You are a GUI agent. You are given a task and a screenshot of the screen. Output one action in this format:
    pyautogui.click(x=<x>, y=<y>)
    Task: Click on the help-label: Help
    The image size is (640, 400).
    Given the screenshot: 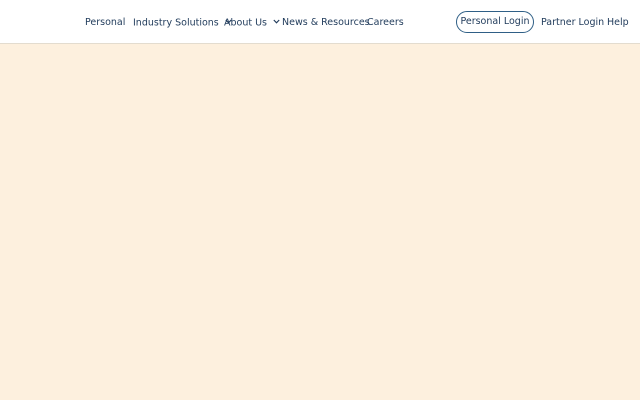 What is the action you would take?
    pyautogui.click(x=618, y=22)
    